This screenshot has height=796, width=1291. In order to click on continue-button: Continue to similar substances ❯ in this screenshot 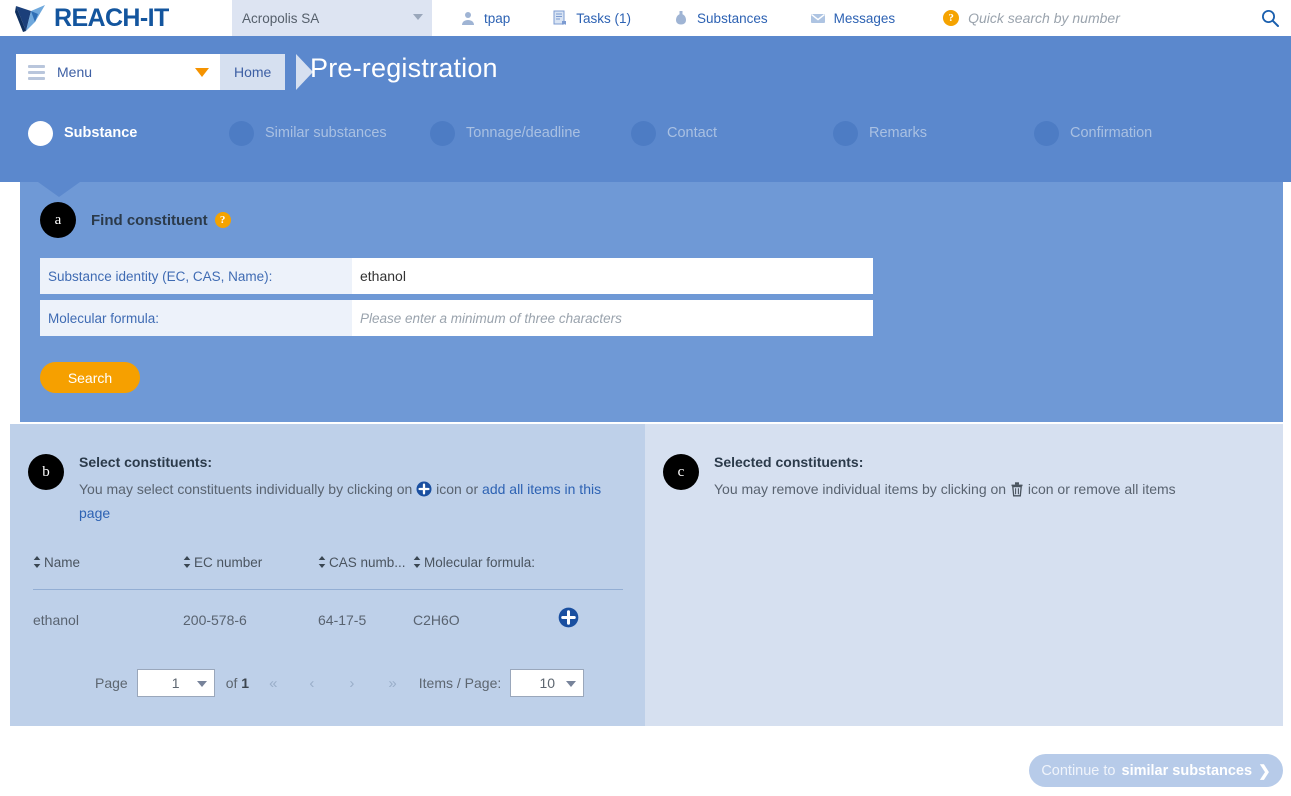, I will do `click(1156, 770)`.